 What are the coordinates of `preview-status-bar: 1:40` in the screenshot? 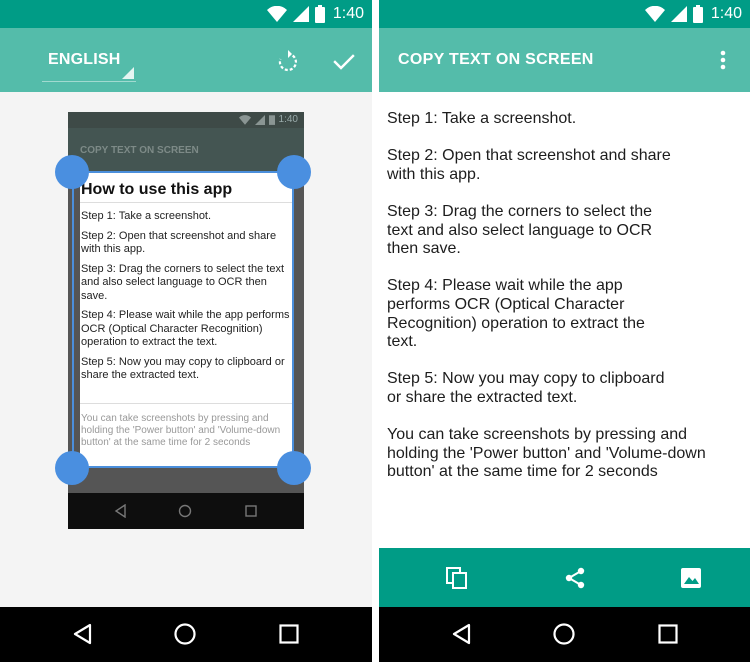 It's located at (186, 120).